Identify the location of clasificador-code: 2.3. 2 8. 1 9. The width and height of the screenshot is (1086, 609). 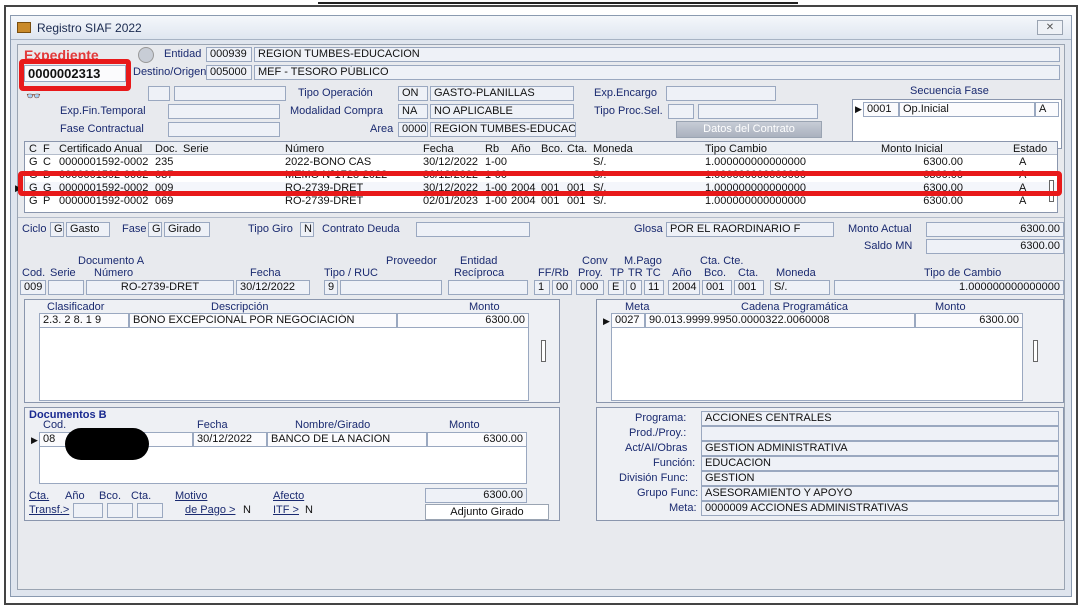
(84, 320).